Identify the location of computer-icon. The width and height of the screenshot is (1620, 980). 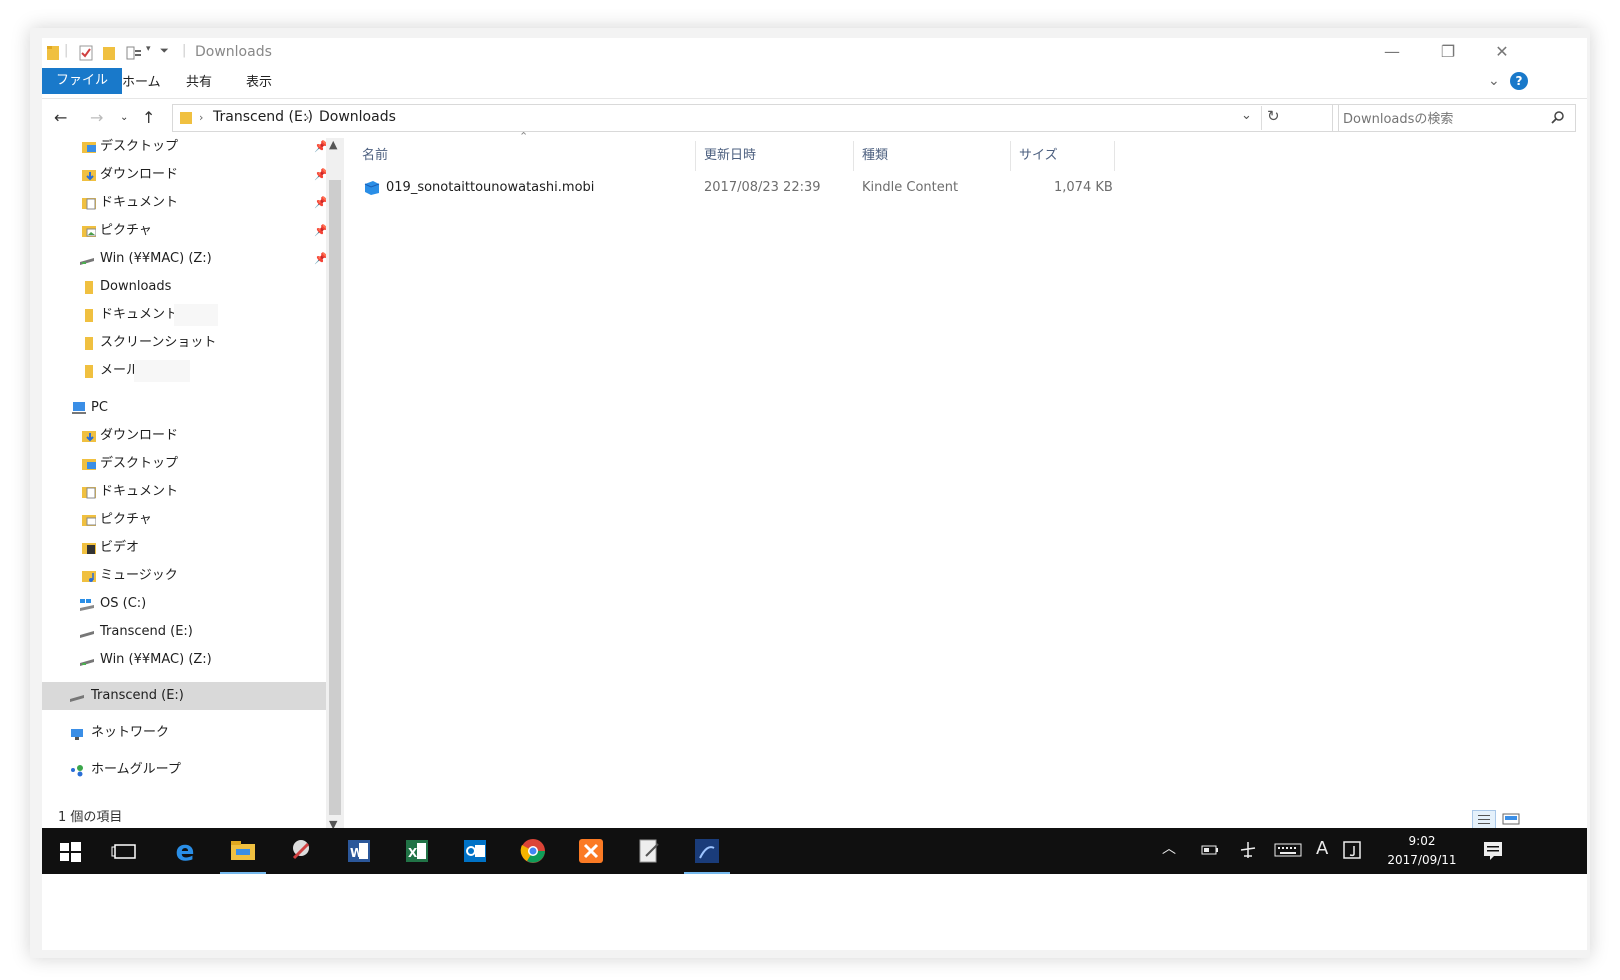
(79, 408).